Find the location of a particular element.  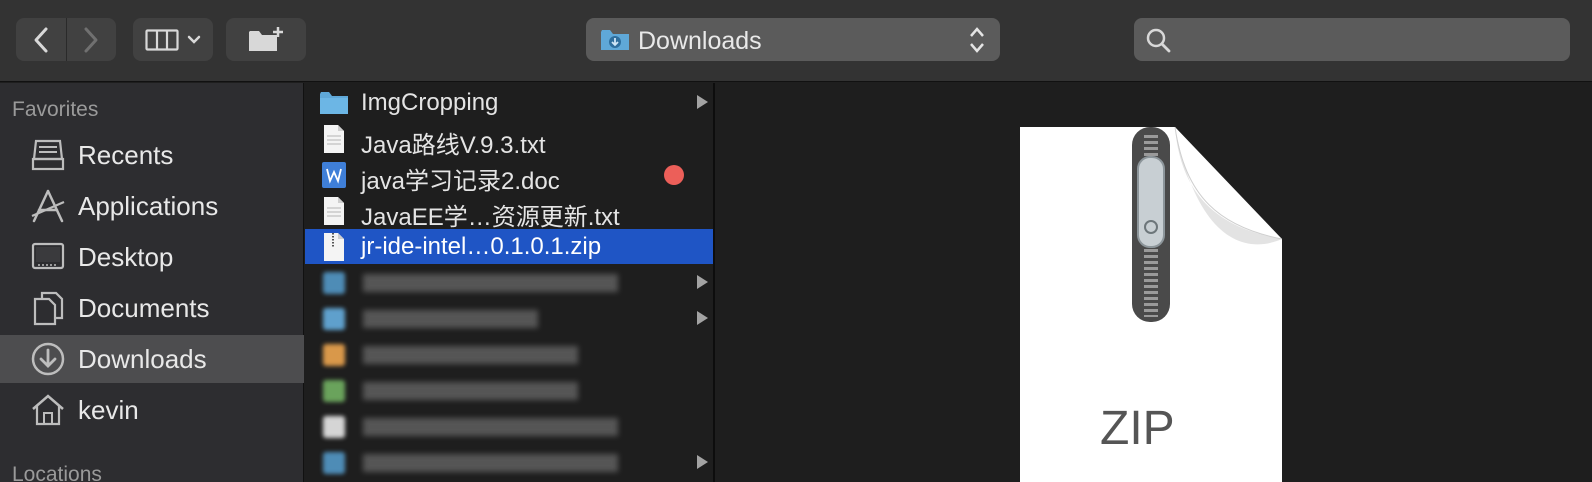

applications-icon is located at coordinates (48, 206).